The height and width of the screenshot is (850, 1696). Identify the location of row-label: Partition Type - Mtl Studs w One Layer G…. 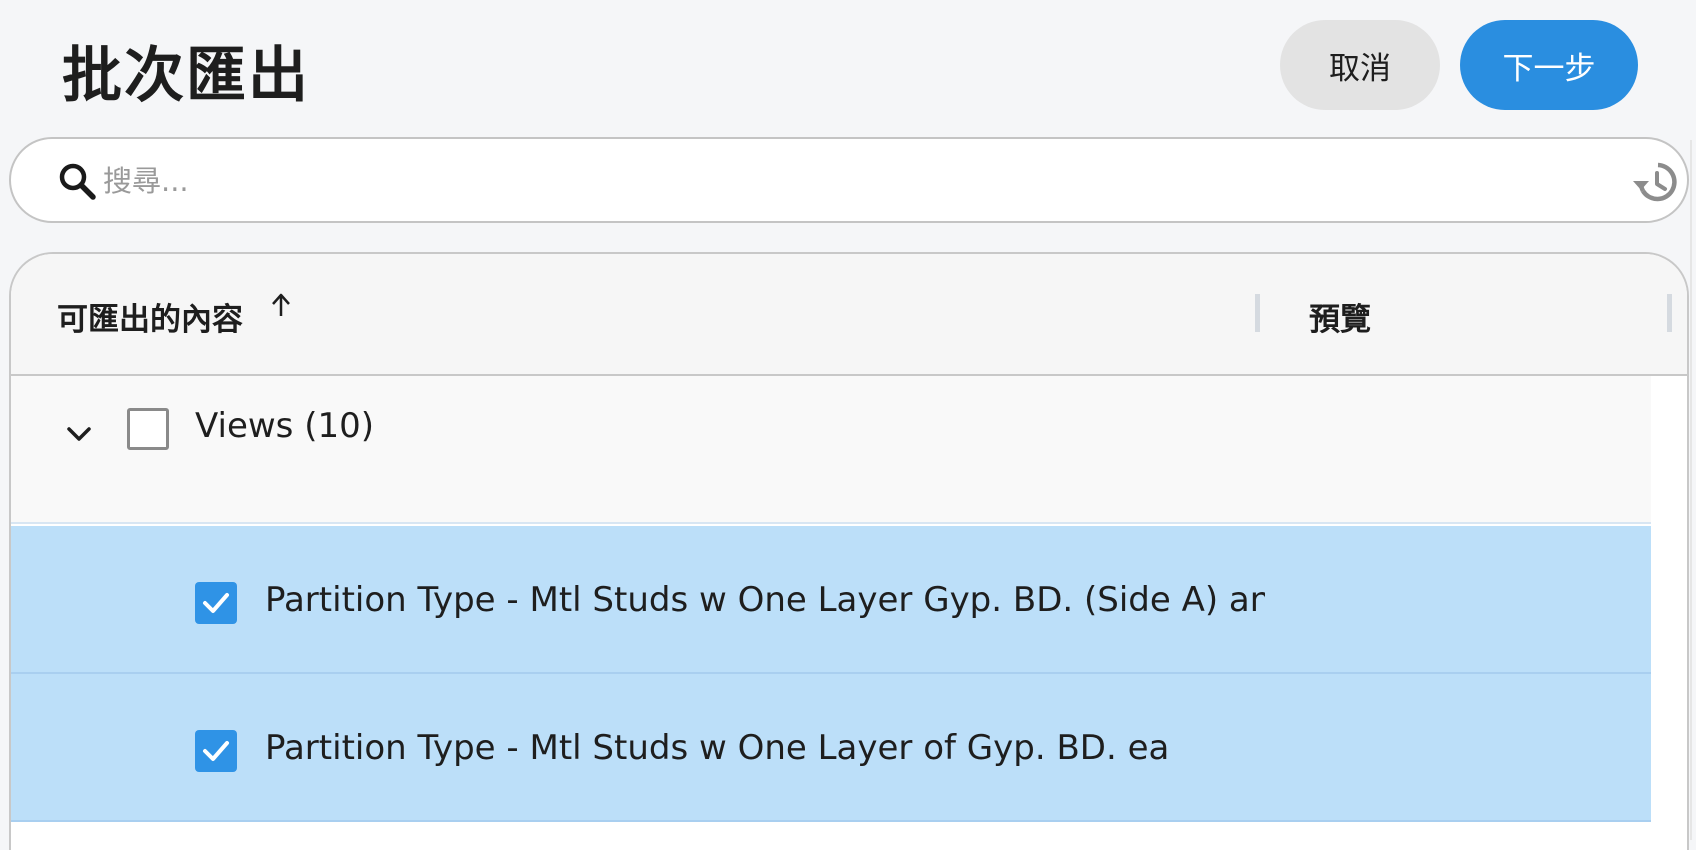
(765, 600).